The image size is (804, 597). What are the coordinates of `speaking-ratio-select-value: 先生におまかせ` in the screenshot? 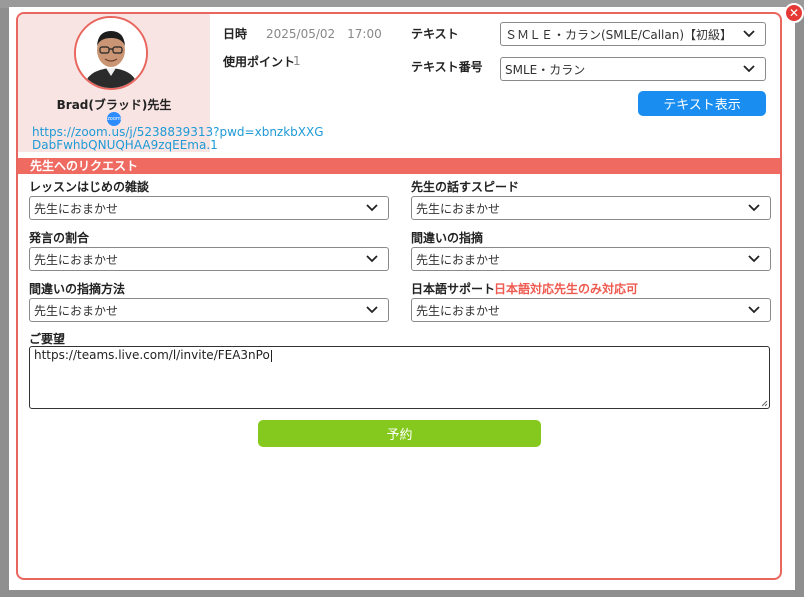 It's located at (76, 259).